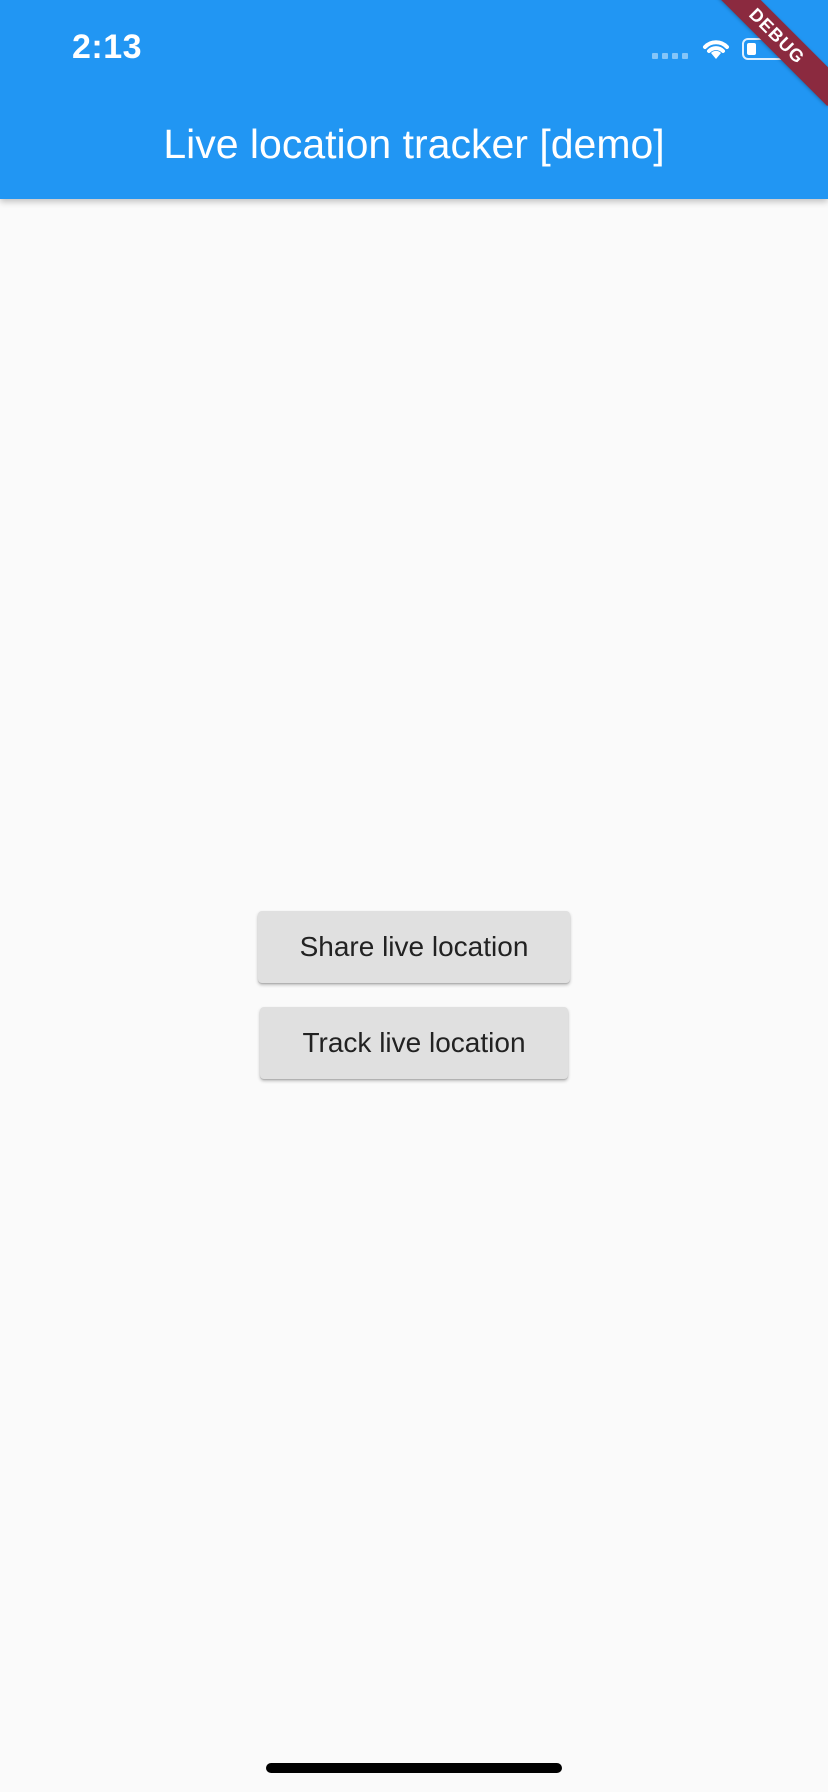  Describe the element at coordinates (414, 947) in the screenshot. I see `share-live-location-button: Share live location` at that location.